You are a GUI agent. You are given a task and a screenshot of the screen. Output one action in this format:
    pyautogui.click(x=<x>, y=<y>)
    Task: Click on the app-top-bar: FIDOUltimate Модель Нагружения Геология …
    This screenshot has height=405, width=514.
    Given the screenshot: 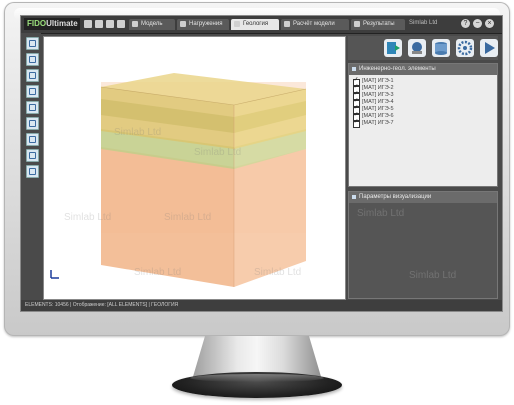 What is the action you would take?
    pyautogui.click(x=261, y=25)
    